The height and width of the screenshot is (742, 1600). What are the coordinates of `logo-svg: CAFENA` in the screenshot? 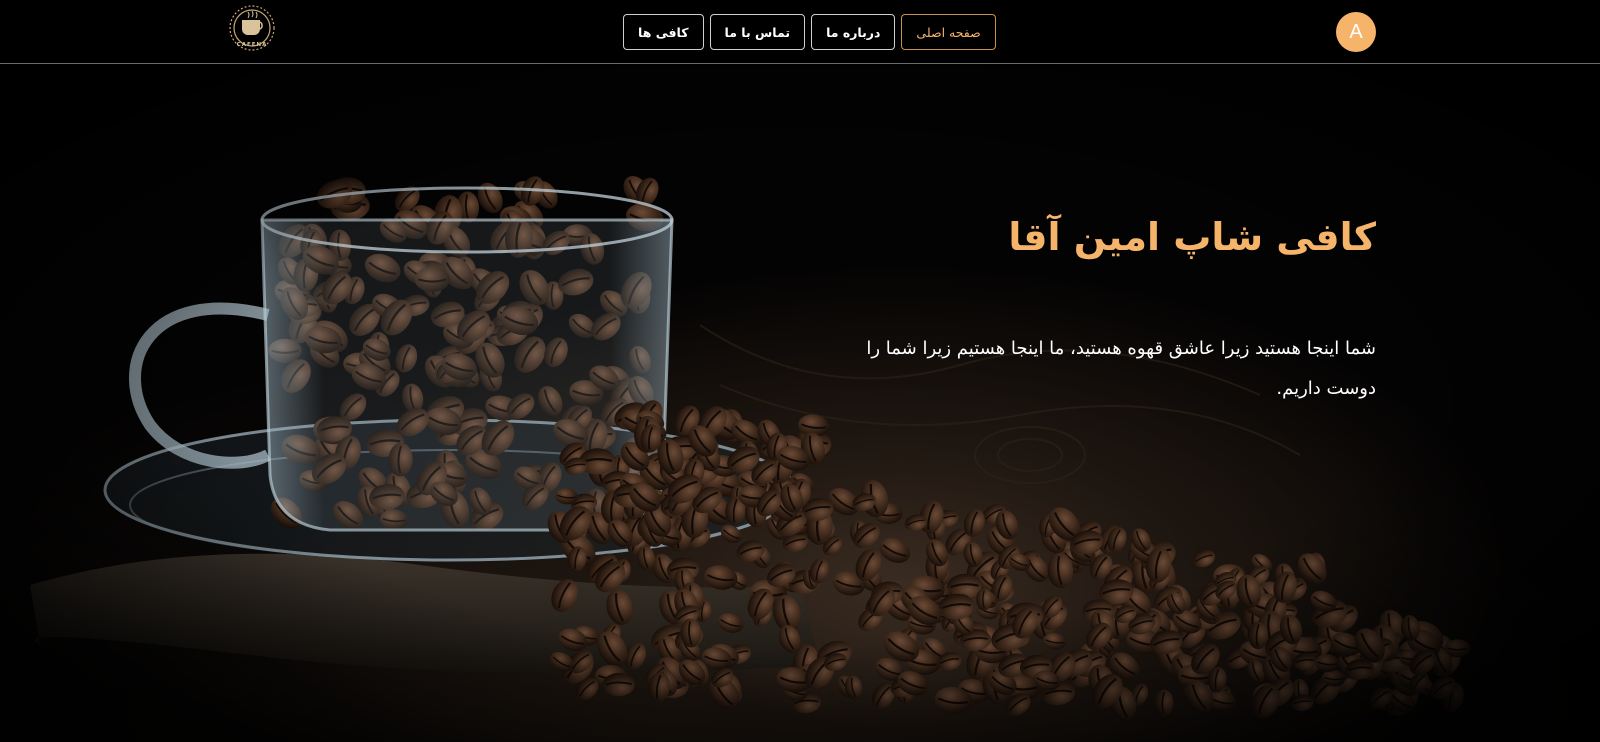 It's located at (252, 28).